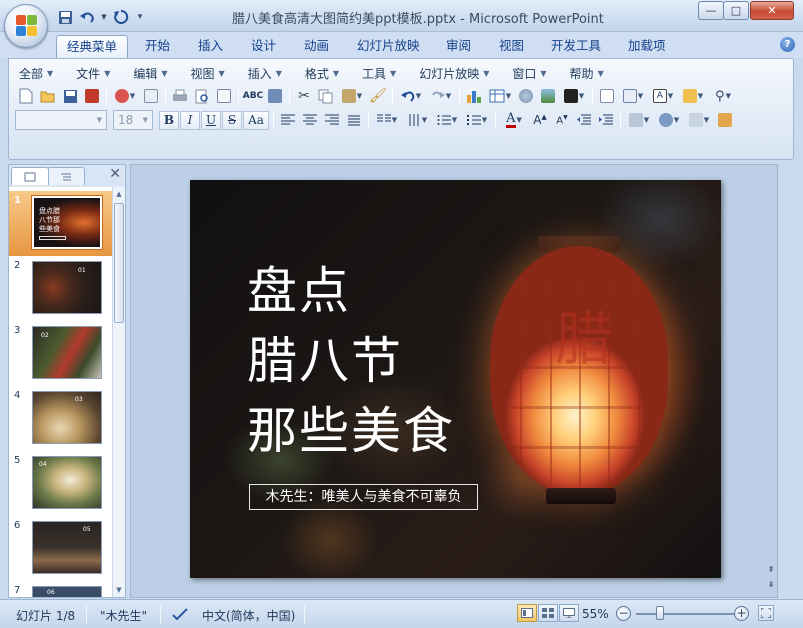 This screenshot has height=628, width=803. I want to click on grow-font-icon: A▲, so click(540, 120).